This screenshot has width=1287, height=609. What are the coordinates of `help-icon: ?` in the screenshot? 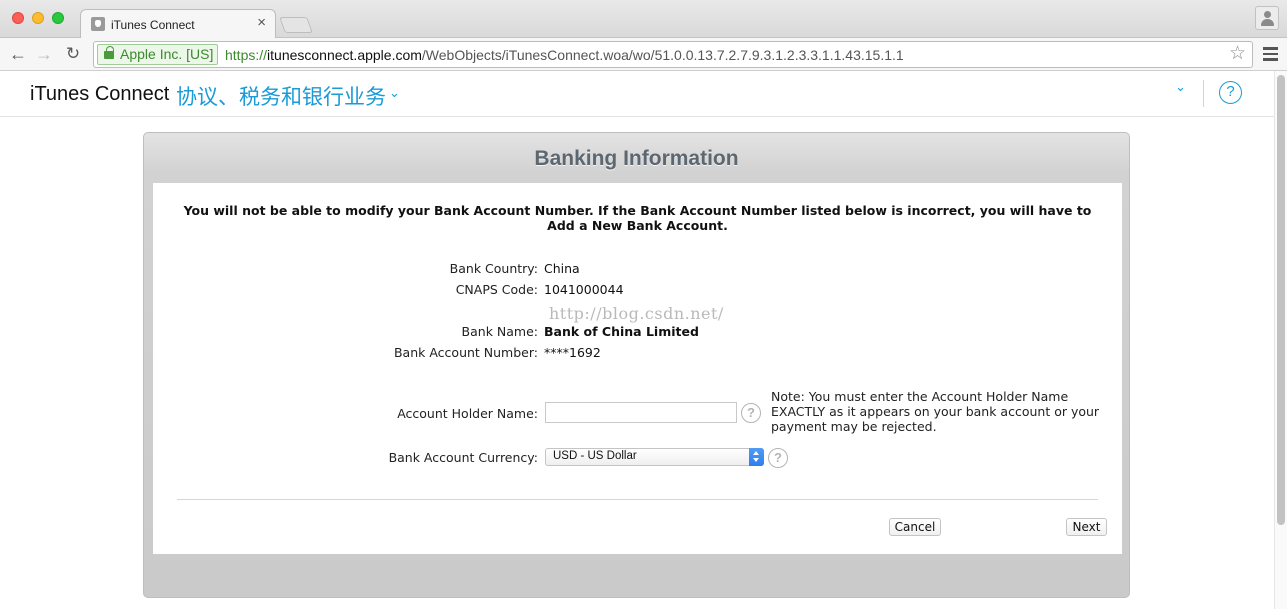 It's located at (1230, 92).